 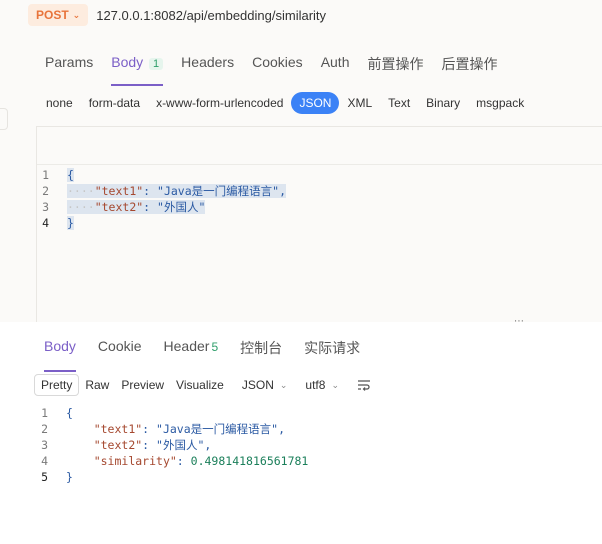 I want to click on view-pretty-button: Pretty, so click(x=57, y=385).